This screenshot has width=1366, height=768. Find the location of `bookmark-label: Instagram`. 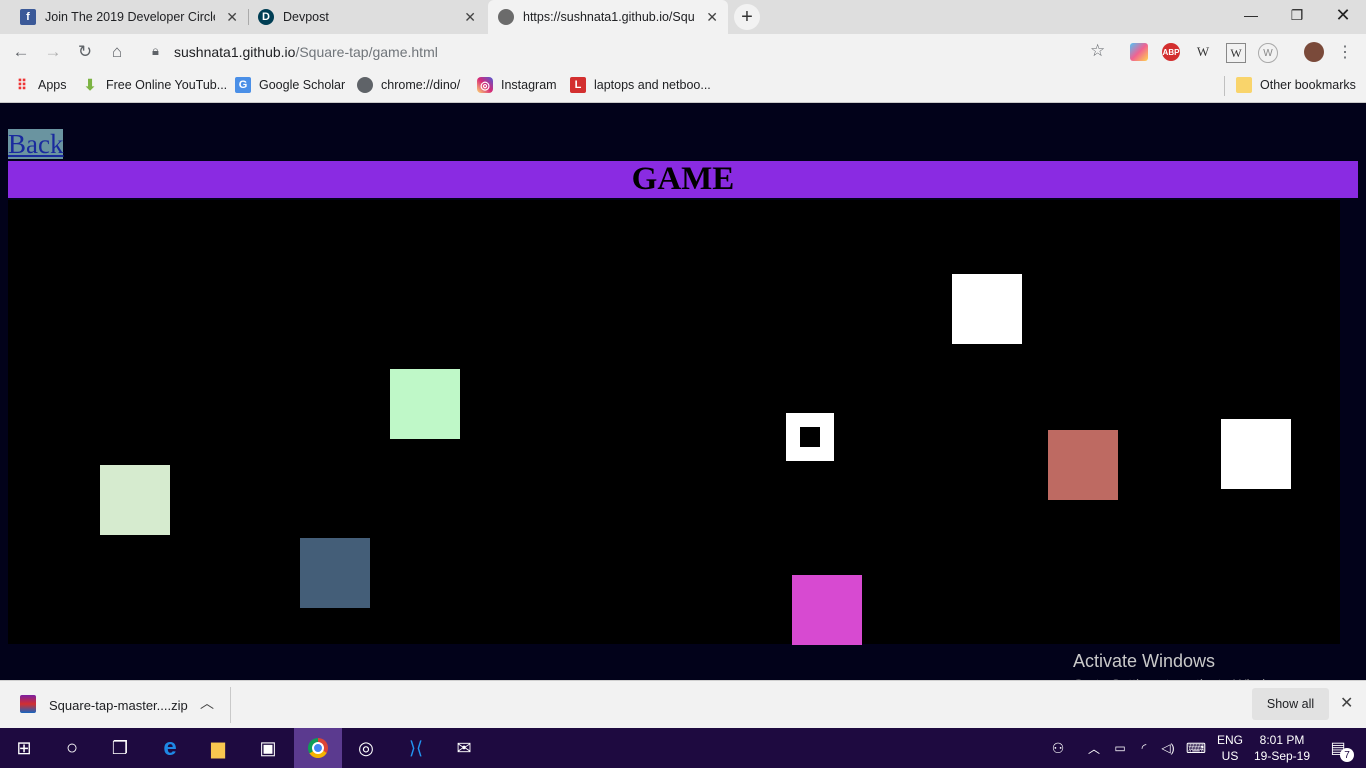

bookmark-label: Instagram is located at coordinates (529, 85).